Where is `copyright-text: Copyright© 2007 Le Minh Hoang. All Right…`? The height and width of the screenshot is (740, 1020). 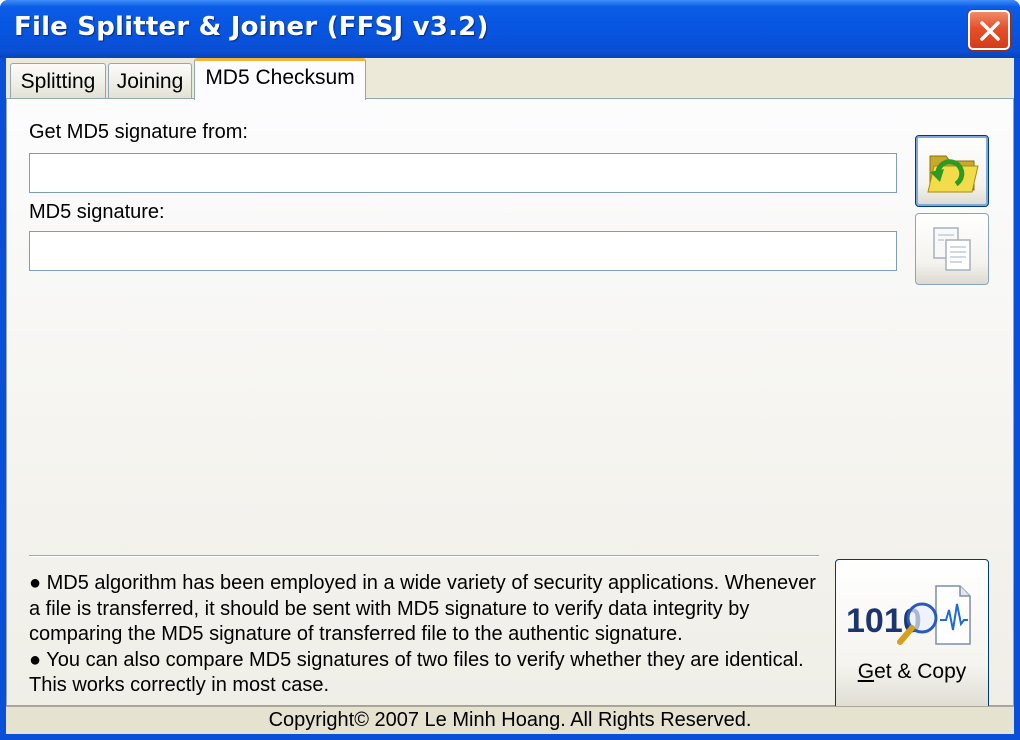
copyright-text: Copyright© 2007 Le Minh Hoang. All Right… is located at coordinates (510, 720).